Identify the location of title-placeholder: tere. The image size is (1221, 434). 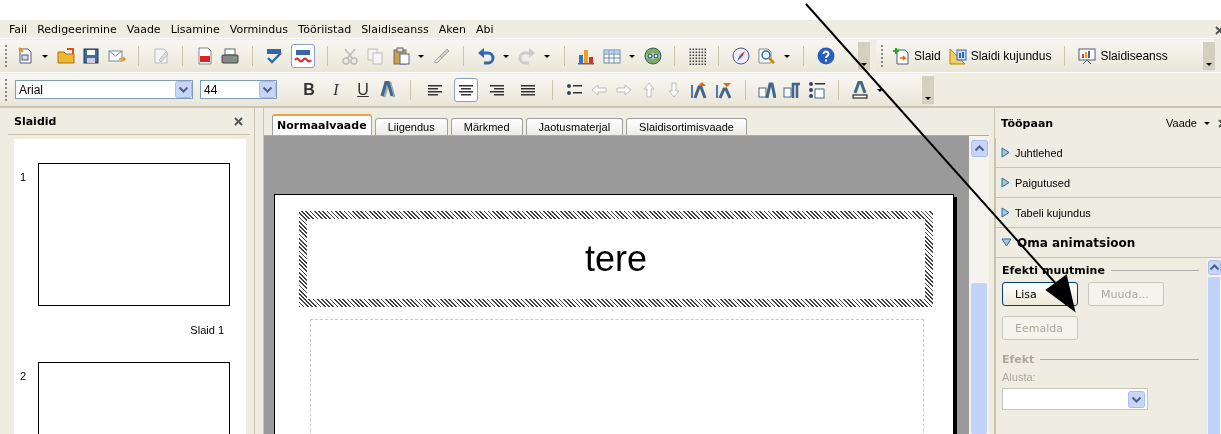
(616, 259).